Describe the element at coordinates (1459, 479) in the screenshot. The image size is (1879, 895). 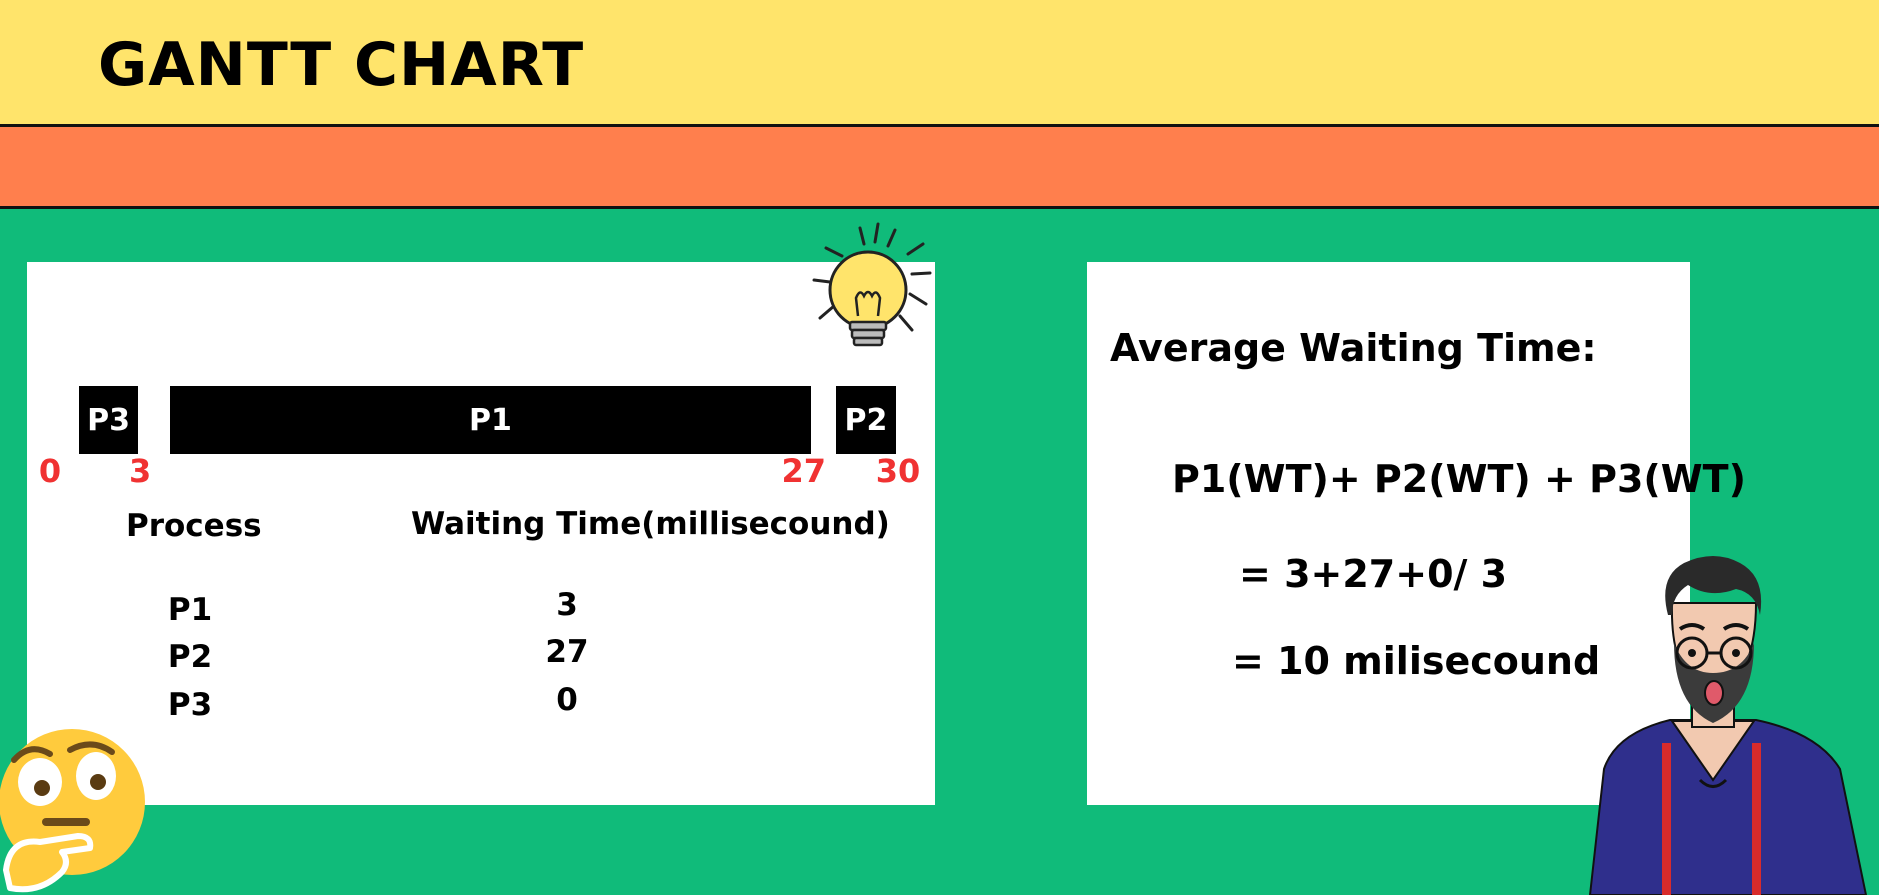
I see `calculation-formula: P1(WT)+ P2(WT) + P3(WT)` at that location.